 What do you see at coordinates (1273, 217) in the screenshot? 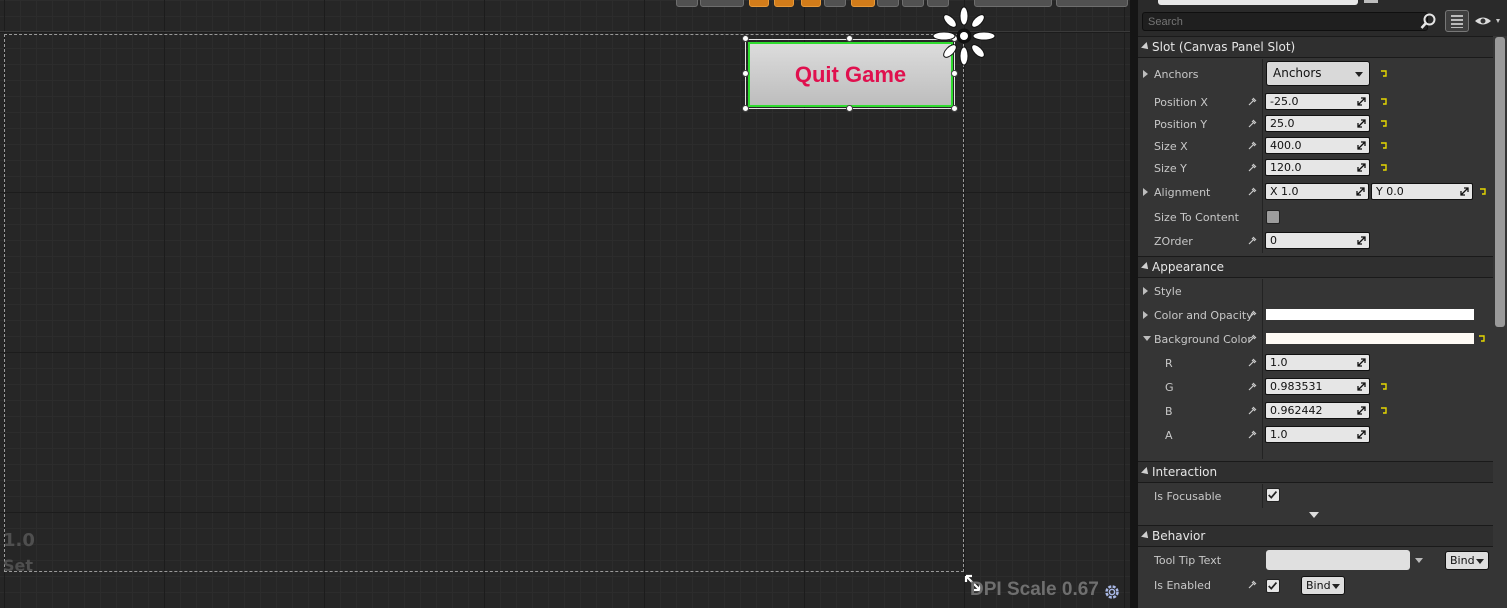
I see `size-to-content-checkbox` at bounding box center [1273, 217].